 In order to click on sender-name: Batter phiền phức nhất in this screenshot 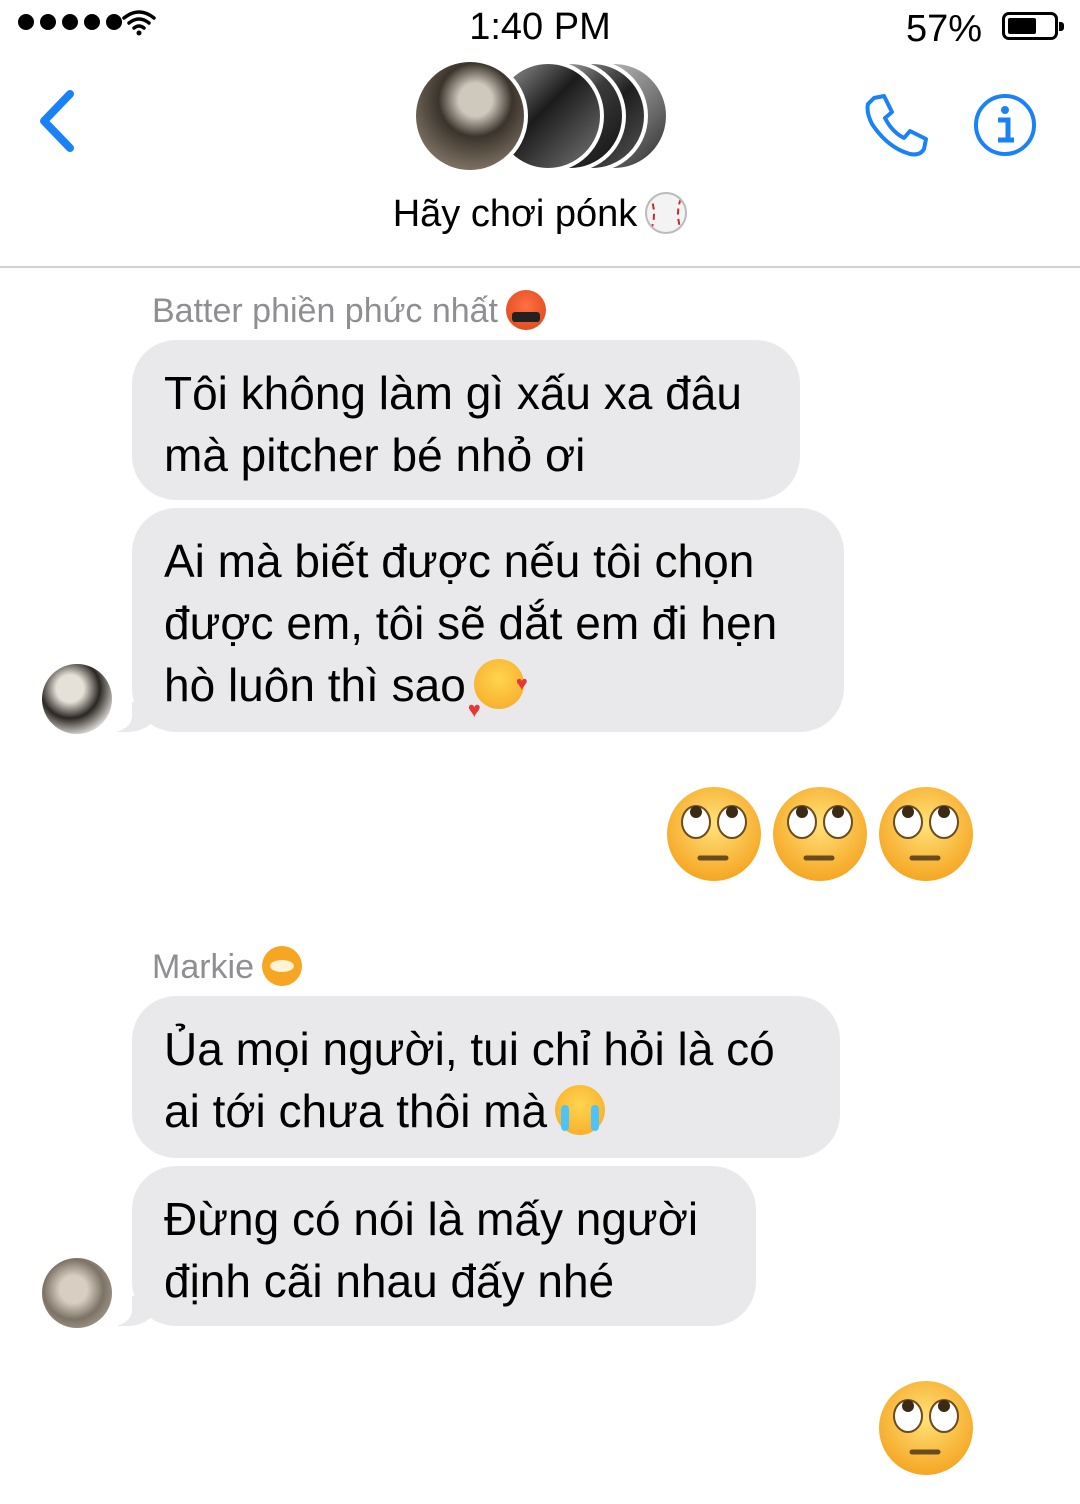, I will do `click(349, 310)`.